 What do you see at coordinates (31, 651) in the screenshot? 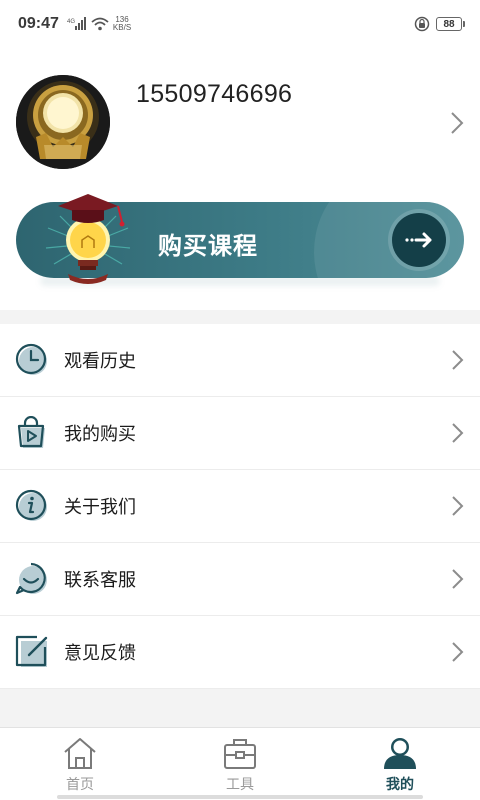
I see `edit-feedback-icon` at bounding box center [31, 651].